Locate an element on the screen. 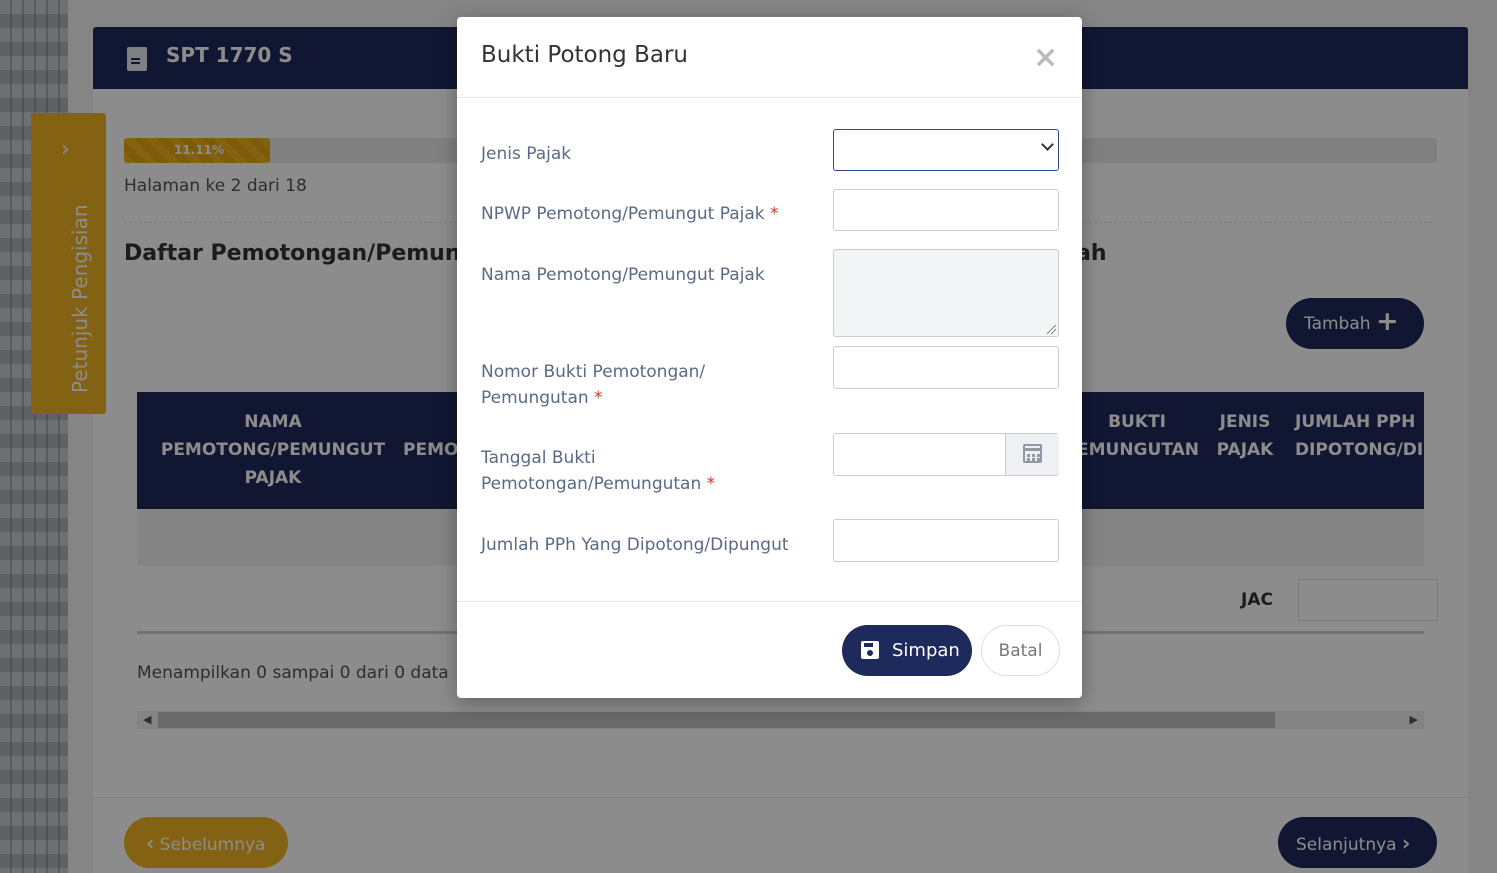 The width and height of the screenshot is (1497, 873). withholder-name-label: Nama Pemotong/Pemungut Pajak is located at coordinates (623, 275).